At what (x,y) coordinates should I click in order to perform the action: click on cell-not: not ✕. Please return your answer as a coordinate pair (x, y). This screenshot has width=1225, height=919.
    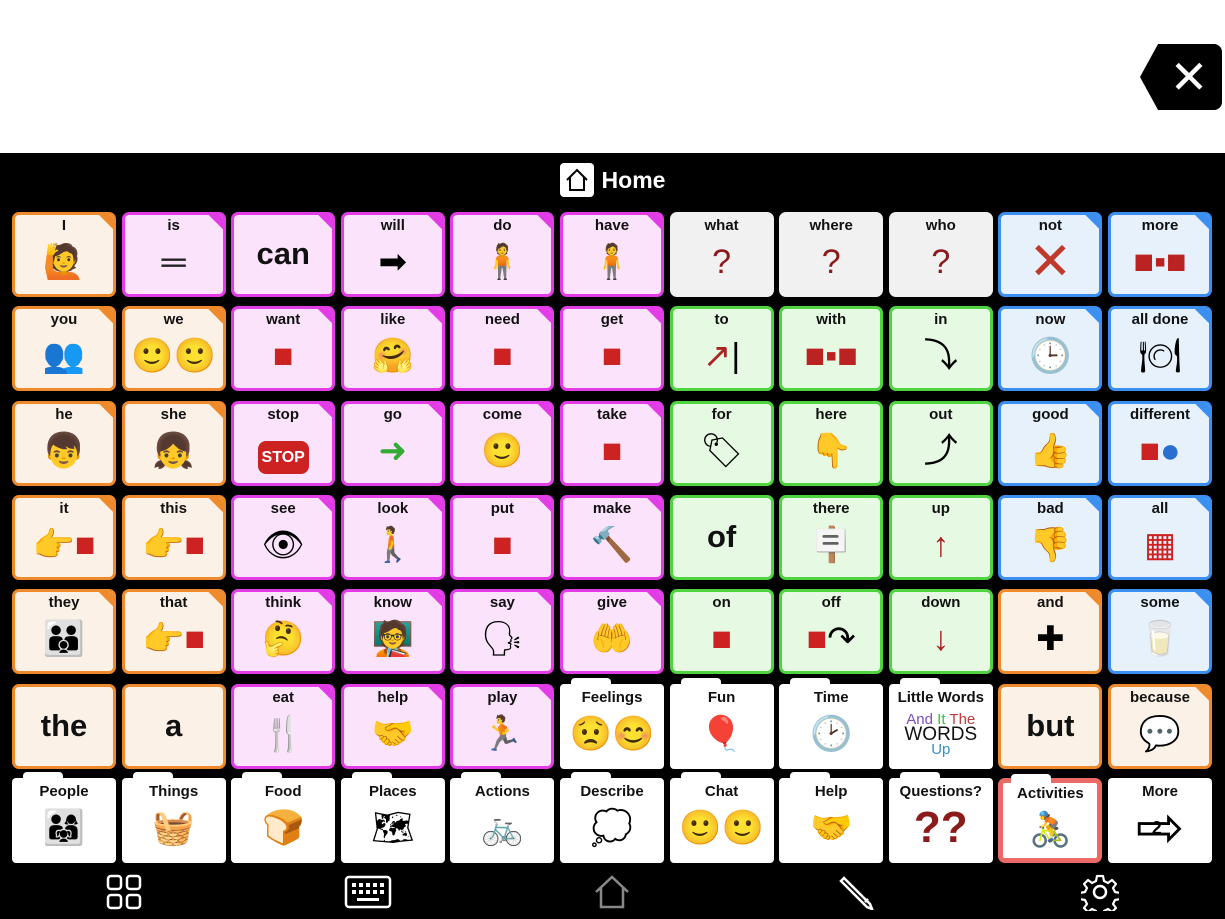
    Looking at the image, I should click on (1050, 254).